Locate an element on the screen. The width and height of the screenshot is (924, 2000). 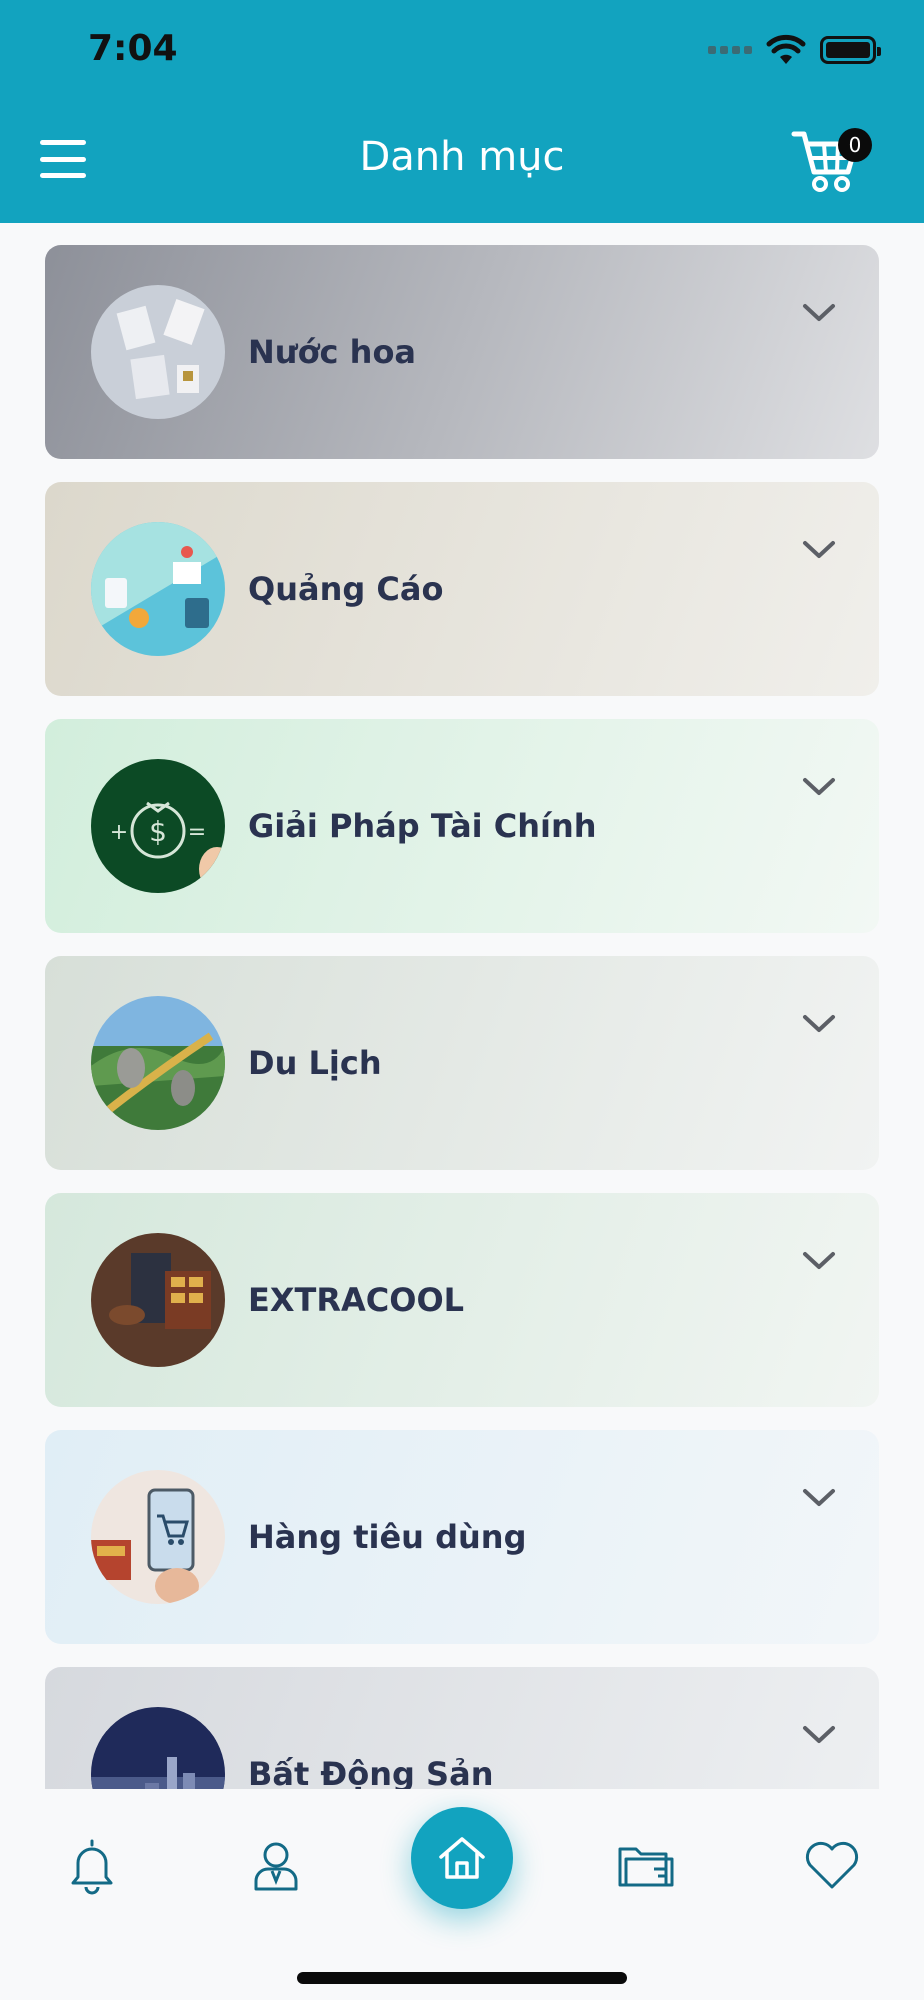
category-label: EXTRACOOL is located at coordinates (356, 1300).